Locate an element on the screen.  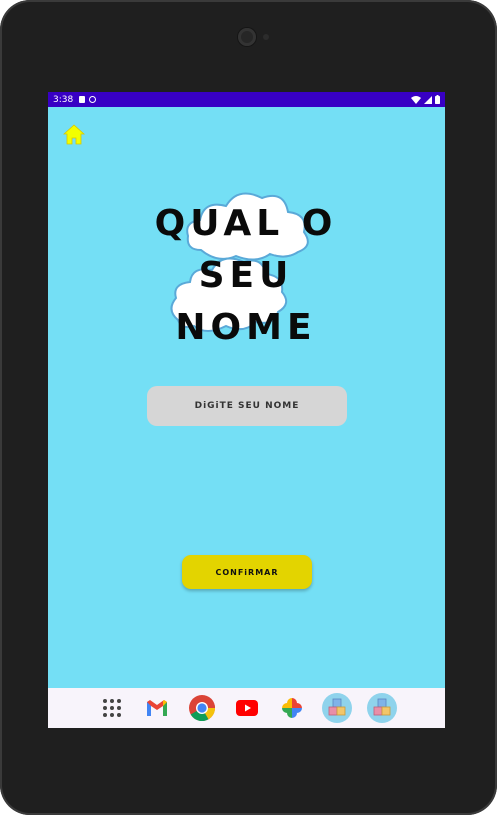
gmail-icon is located at coordinates (156, 708).